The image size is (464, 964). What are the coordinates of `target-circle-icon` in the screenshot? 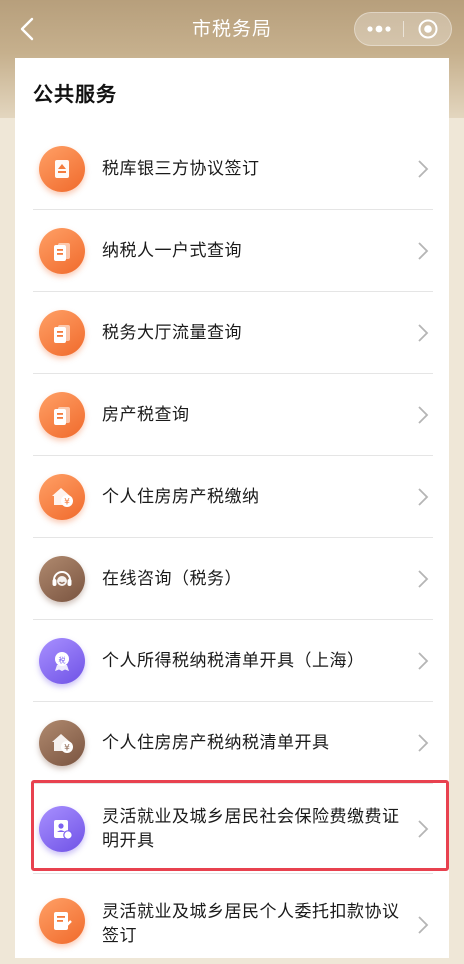 It's located at (428, 29).